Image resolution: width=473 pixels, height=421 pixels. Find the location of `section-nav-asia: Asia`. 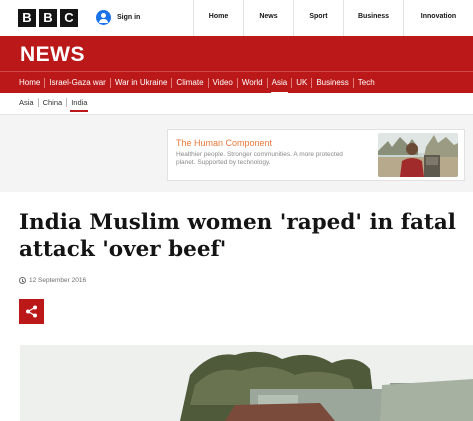

section-nav-asia: Asia is located at coordinates (280, 85).